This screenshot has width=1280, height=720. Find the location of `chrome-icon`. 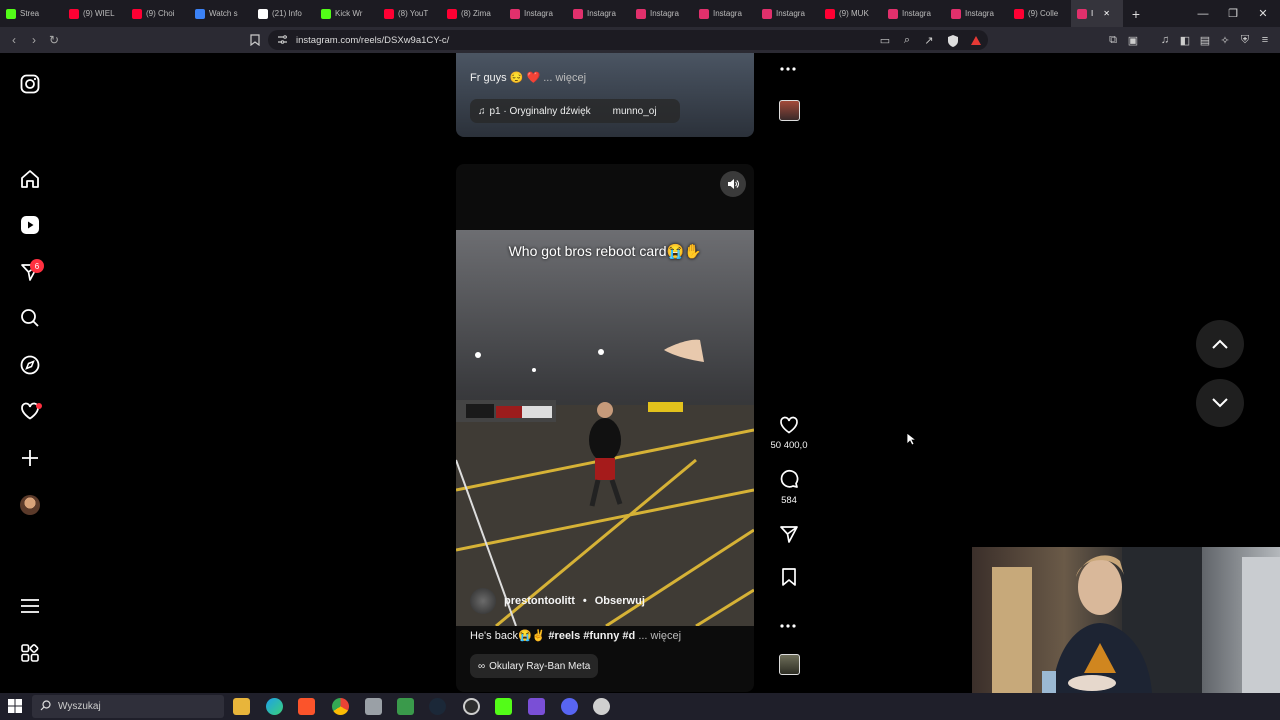

chrome-icon is located at coordinates (340, 706).